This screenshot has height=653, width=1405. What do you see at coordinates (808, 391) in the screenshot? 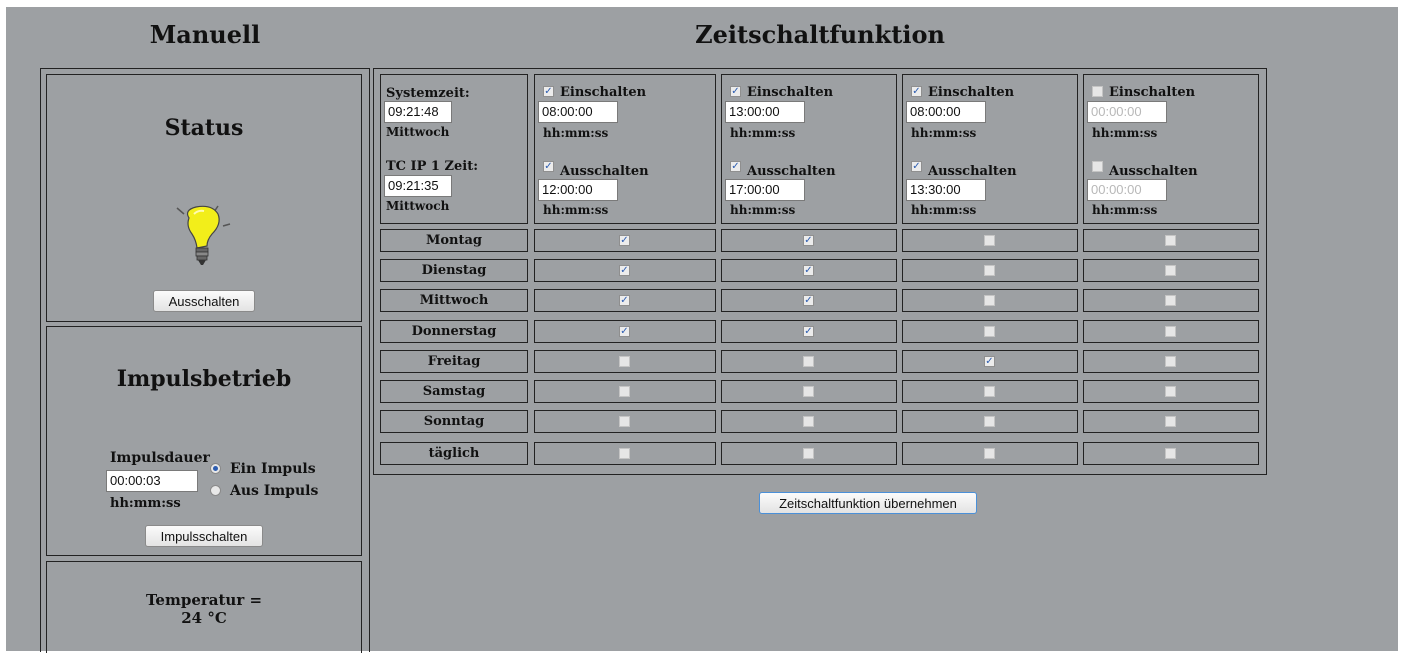
I see `day-6-timer-2-checkbox` at bounding box center [808, 391].